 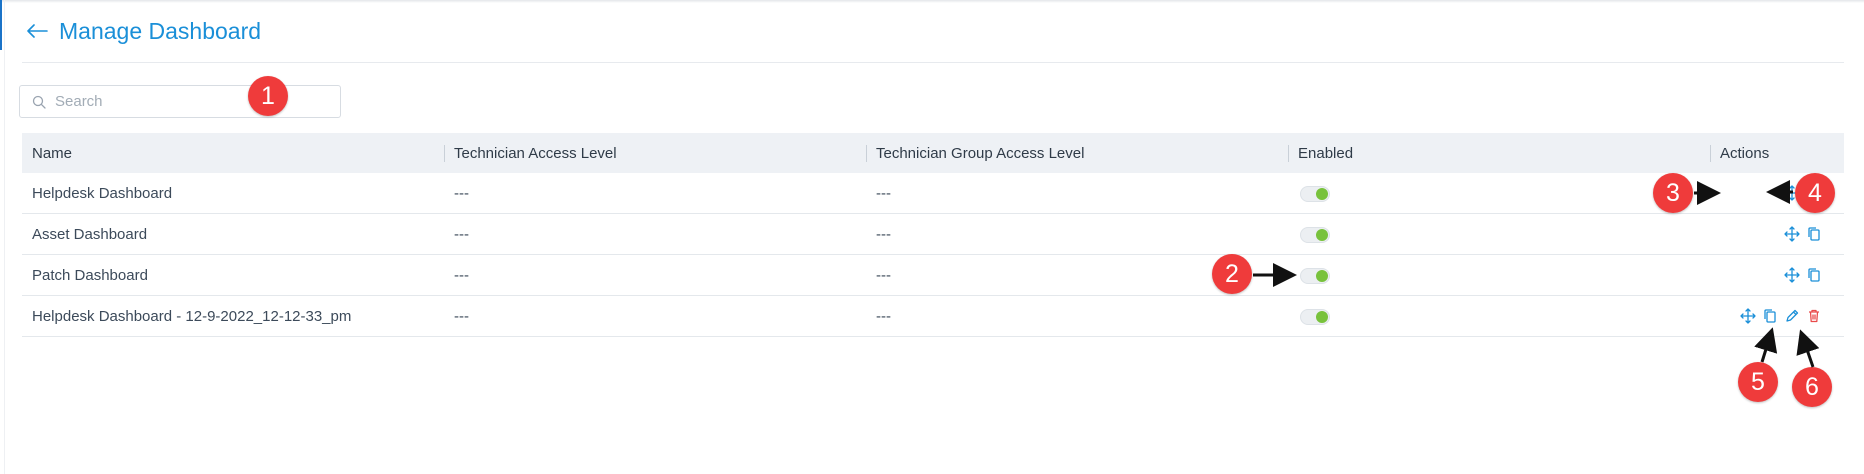 I want to click on row-name: Helpdesk Dashboard, so click(x=233, y=193).